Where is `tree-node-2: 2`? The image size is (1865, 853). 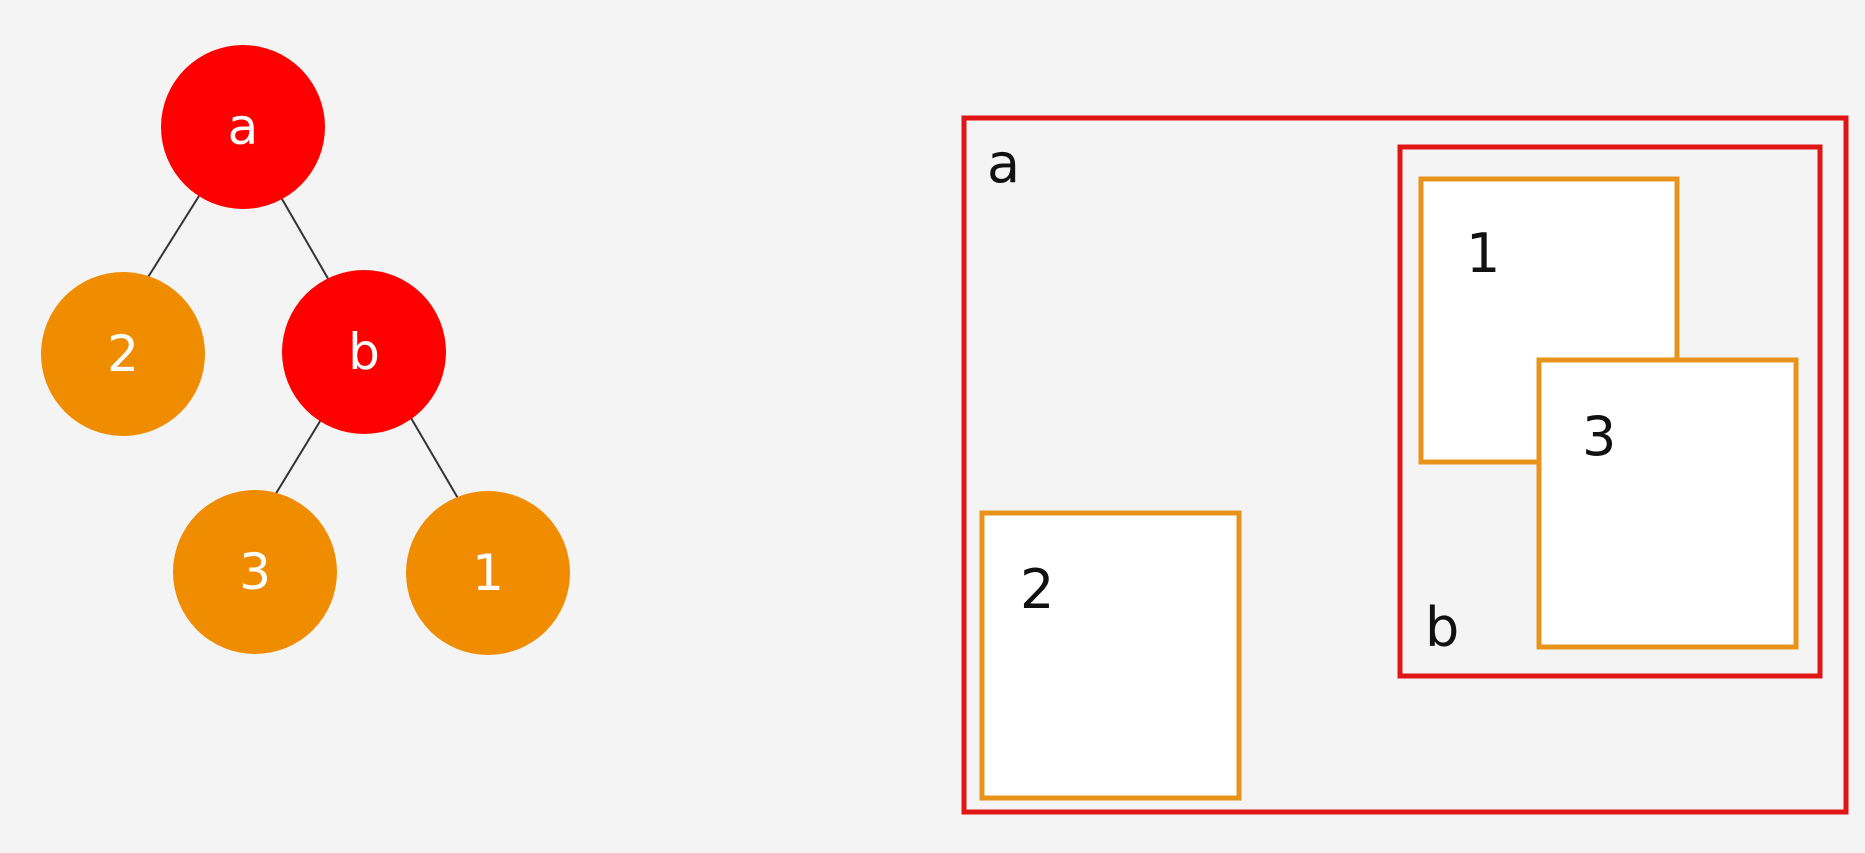
tree-node-2: 2 is located at coordinates (123, 354).